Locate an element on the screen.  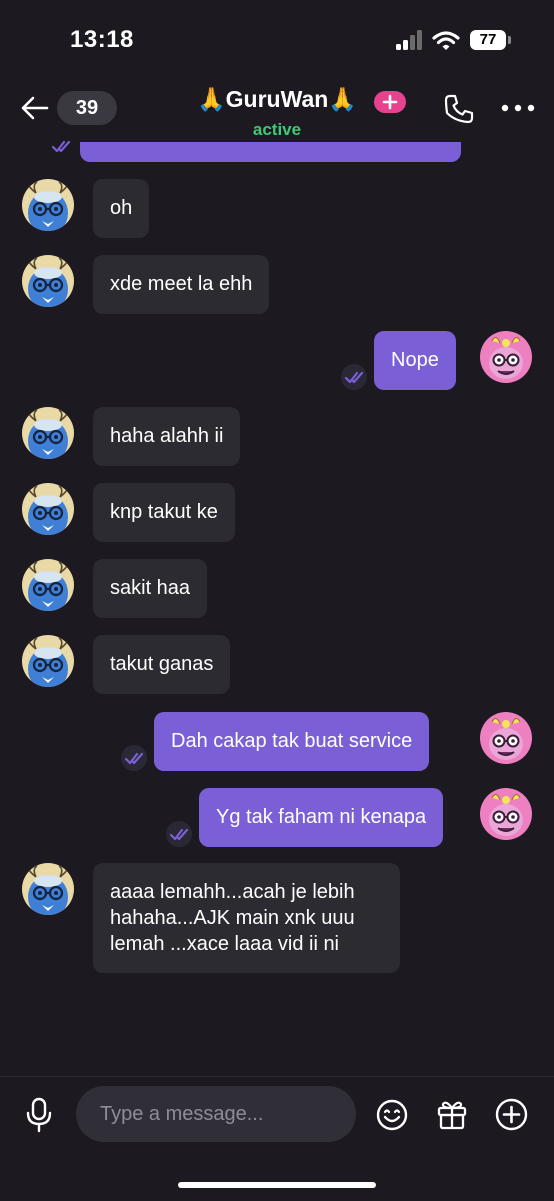
message-bubble-outgoing: Dah cakap tak buat service is located at coordinates (292, 741).